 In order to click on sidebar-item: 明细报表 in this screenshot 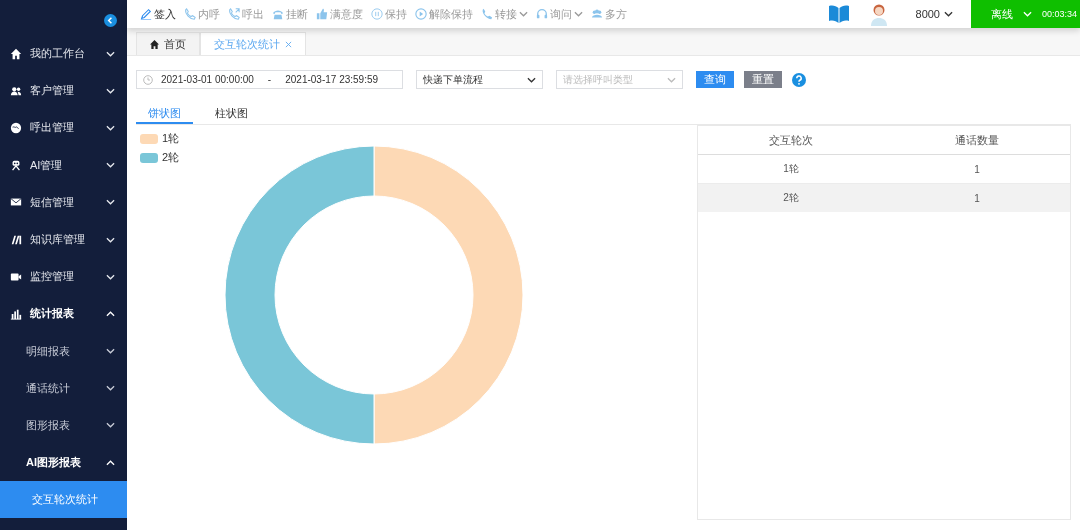, I will do `click(63, 351)`.